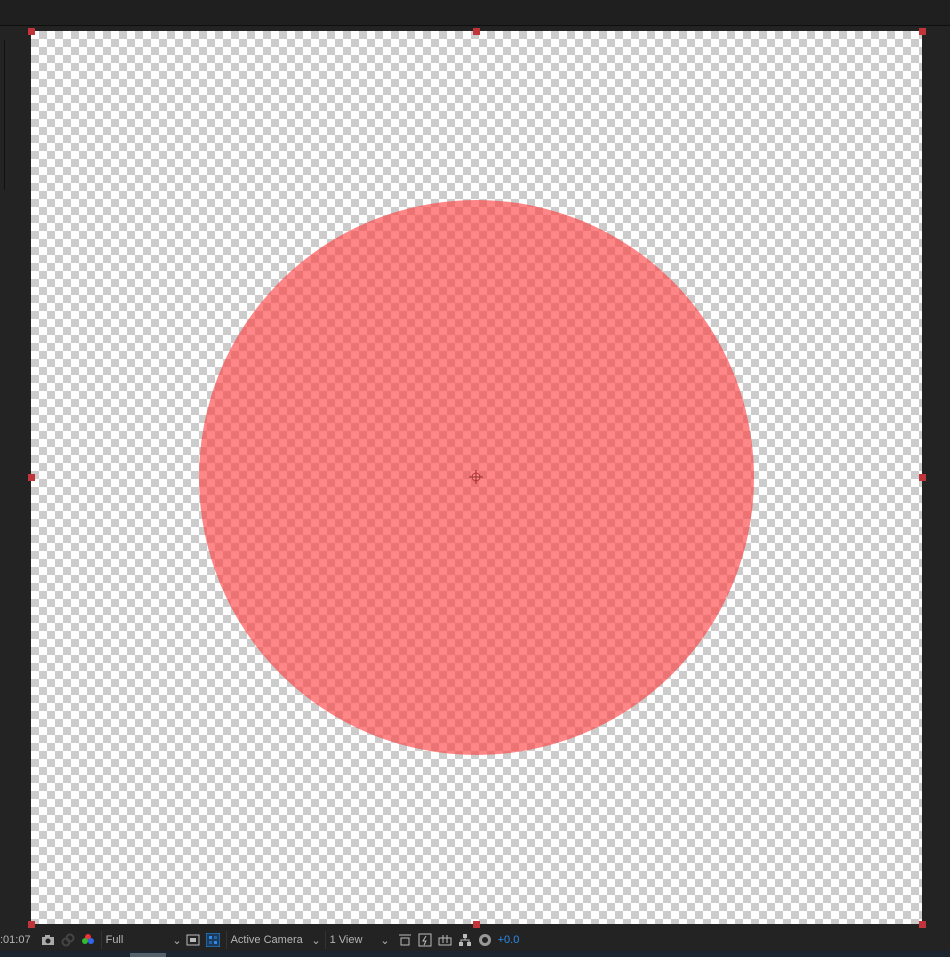 Image resolution: width=950 pixels, height=957 pixels. Describe the element at coordinates (475, 940) in the screenshot. I see `viewer-toolbar: :01:07 Full ⌄ Active Camera ⌄ 1 View ⌄ +0.0` at that location.